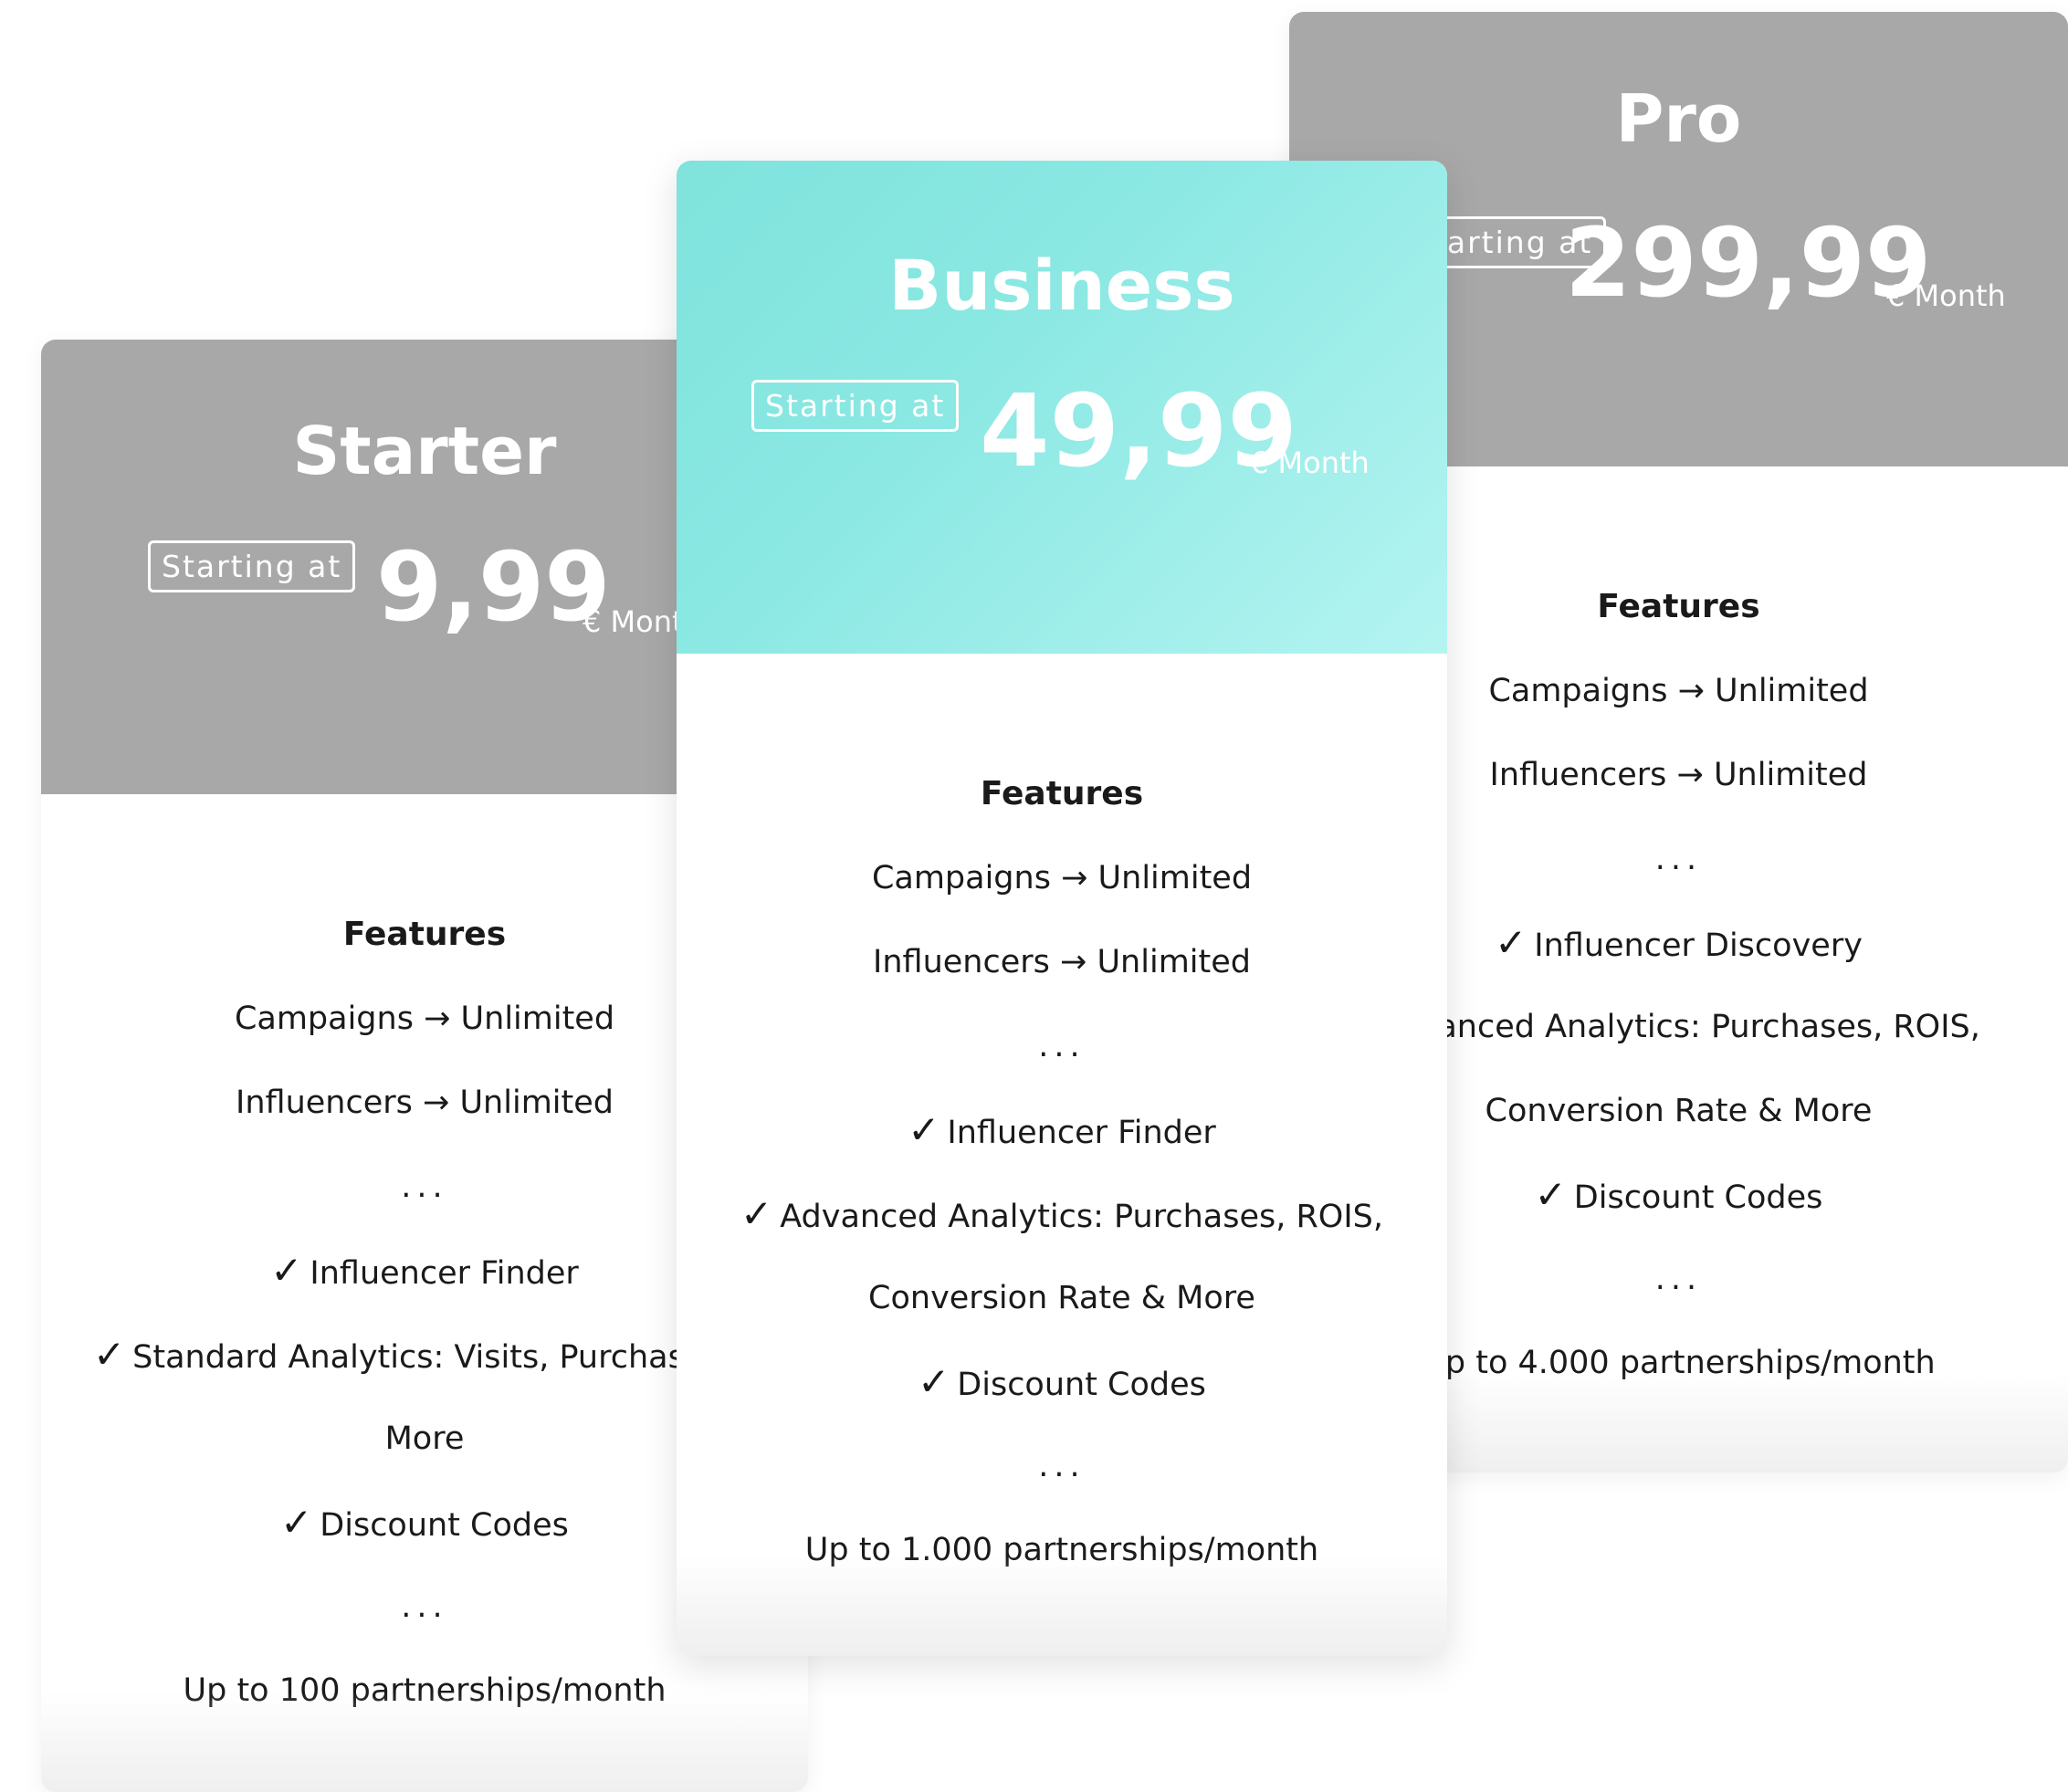  What do you see at coordinates (1082, 1217) in the screenshot?
I see `feature-label: Advanced Analytics: Purchases, ROIS,` at bounding box center [1082, 1217].